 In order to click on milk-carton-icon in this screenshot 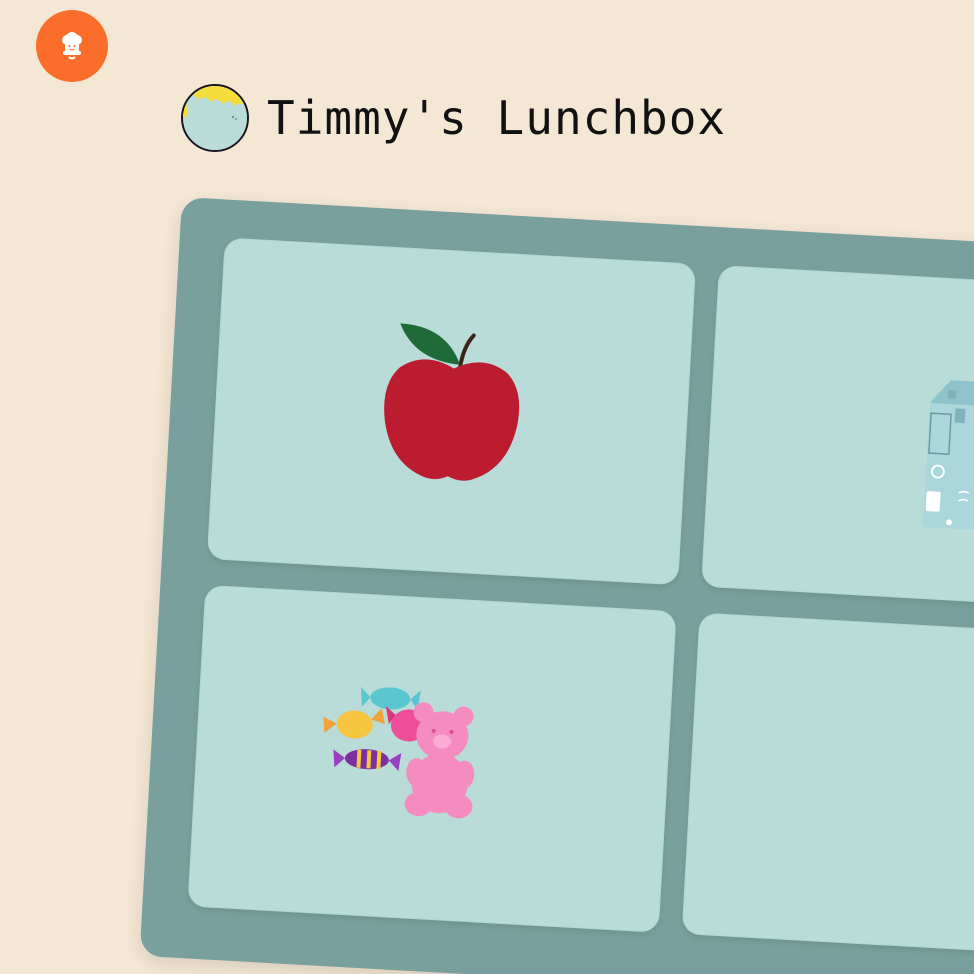, I will do `click(948, 455)`.